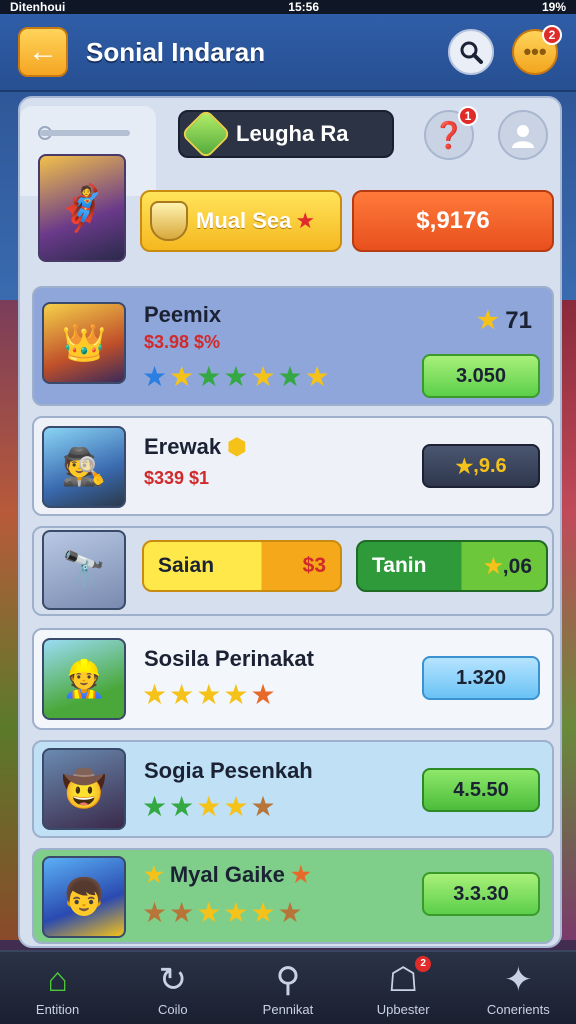 The width and height of the screenshot is (576, 1024). What do you see at coordinates (288, 53) in the screenshot?
I see `top-header: ← Sonial Indaran ••• 2` at bounding box center [288, 53].